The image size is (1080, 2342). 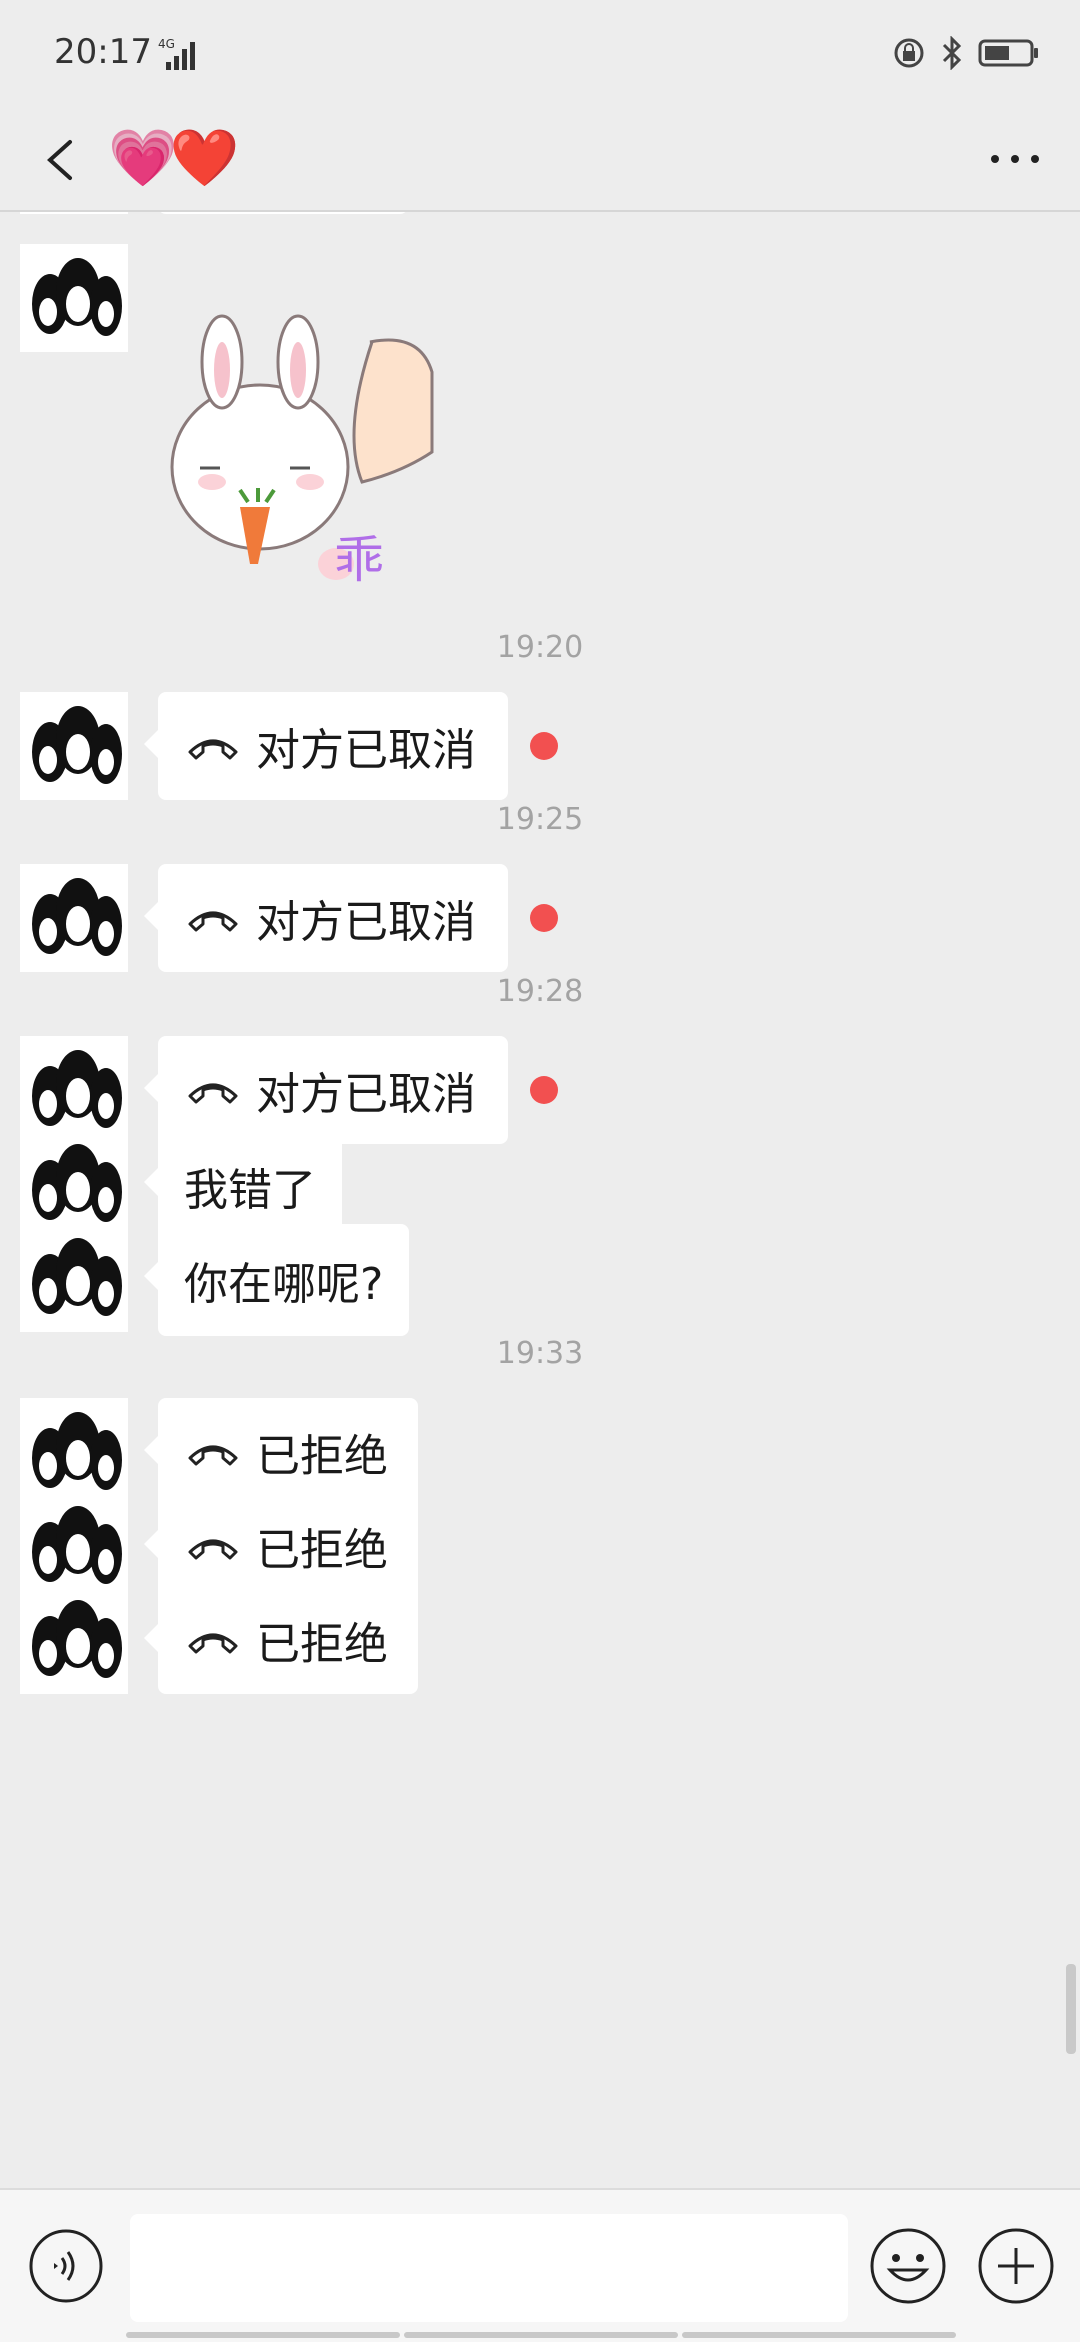 I want to click on emoji-button, so click(x=908, y=2266).